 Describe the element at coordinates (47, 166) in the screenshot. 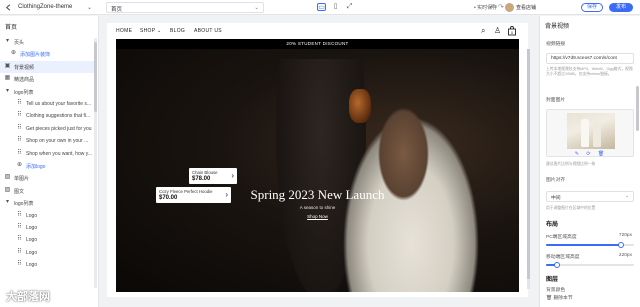

I see `tree-item: ⊕ 添加logo` at that location.